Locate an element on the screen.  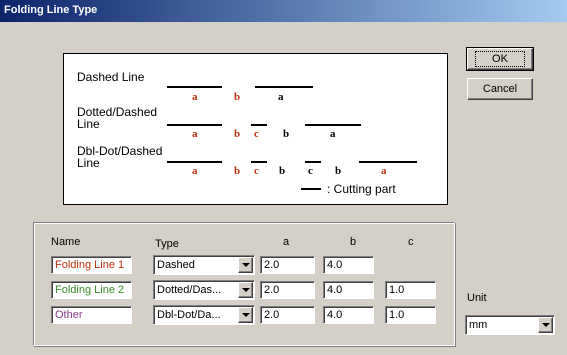
name-value: Other is located at coordinates (69, 315).